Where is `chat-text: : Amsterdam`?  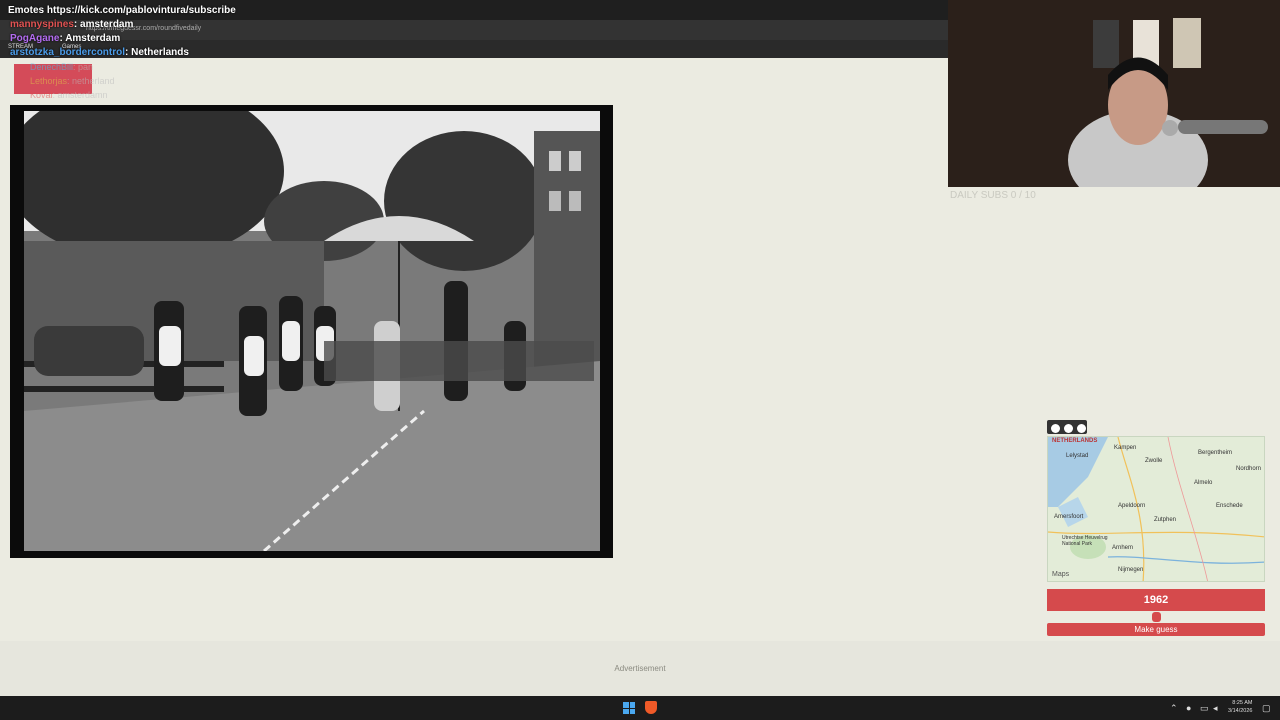
chat-text: : Amsterdam is located at coordinates (90, 38).